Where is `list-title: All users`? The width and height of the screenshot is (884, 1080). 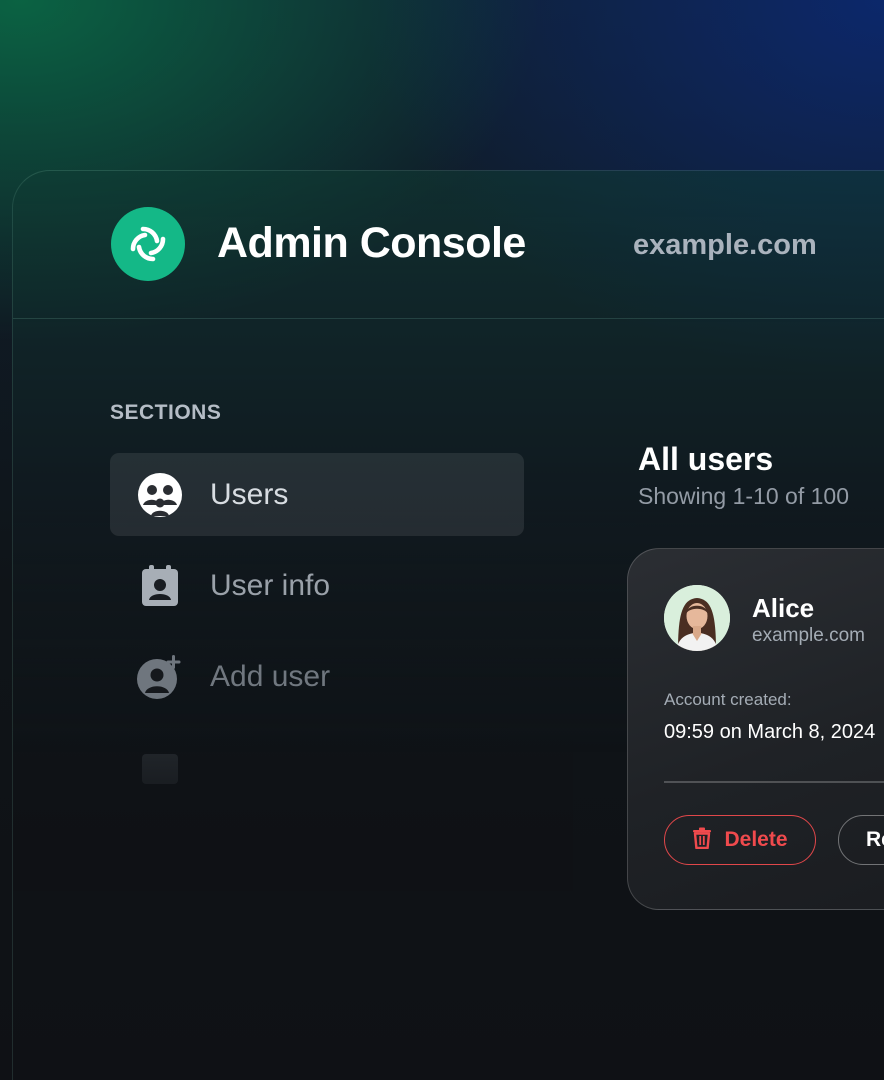
list-title: All users is located at coordinates (706, 459).